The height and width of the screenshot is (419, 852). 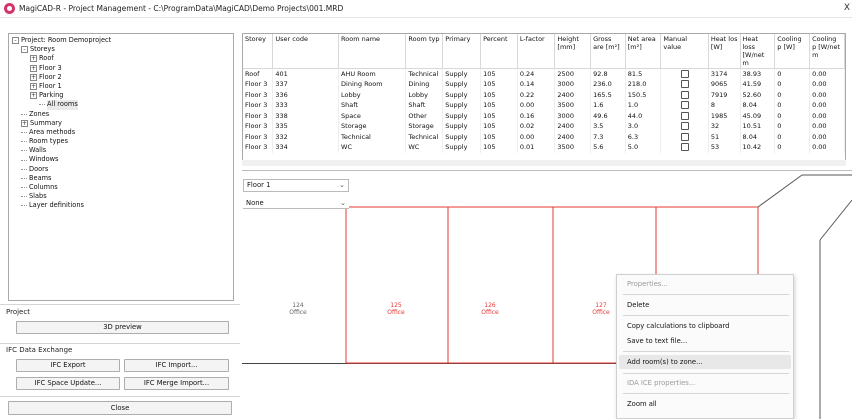 What do you see at coordinates (121, 178) in the screenshot?
I see `tree-node: Beams` at bounding box center [121, 178].